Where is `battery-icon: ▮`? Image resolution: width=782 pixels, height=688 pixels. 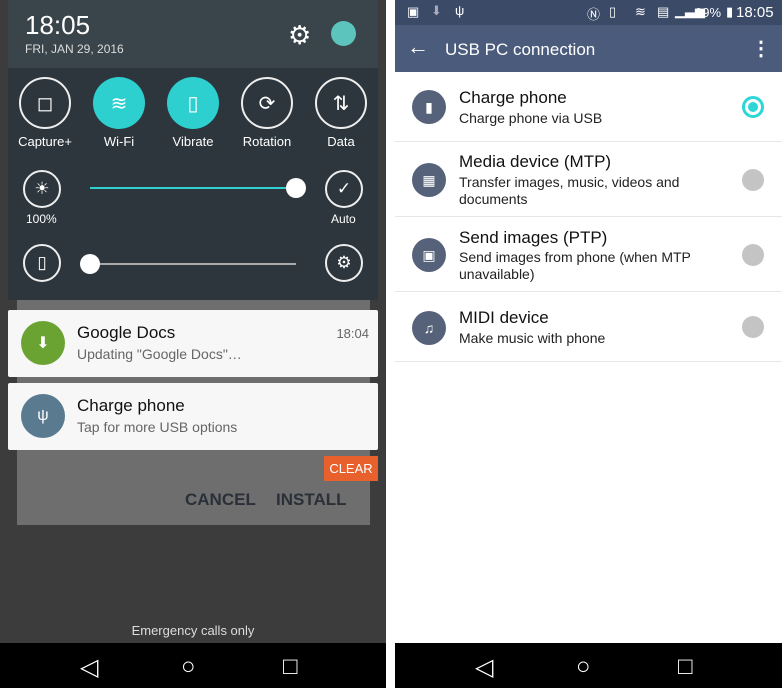 battery-icon: ▮ is located at coordinates (730, 11).